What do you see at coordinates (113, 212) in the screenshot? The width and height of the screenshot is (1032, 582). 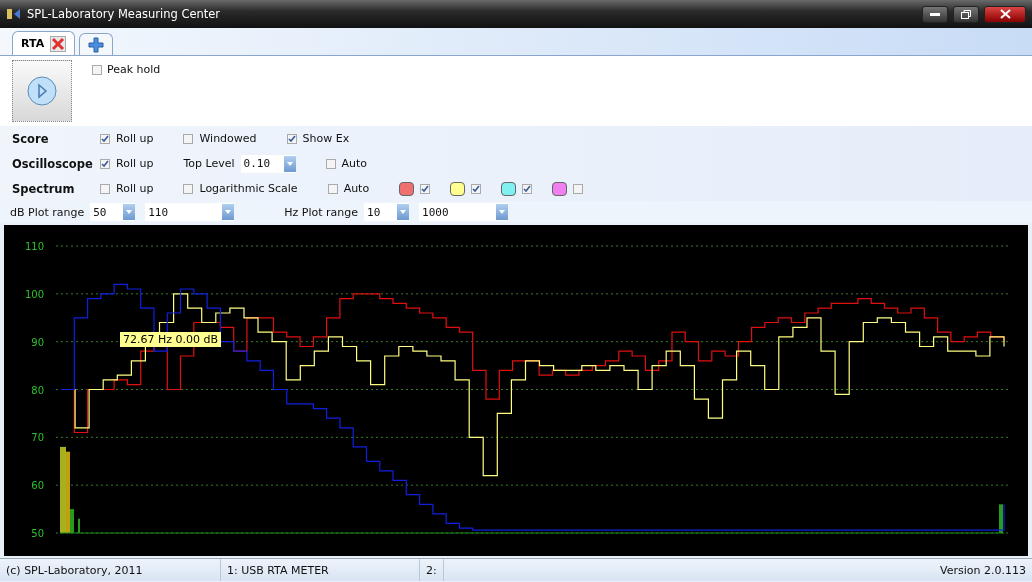 I see `dropdown: 50` at bounding box center [113, 212].